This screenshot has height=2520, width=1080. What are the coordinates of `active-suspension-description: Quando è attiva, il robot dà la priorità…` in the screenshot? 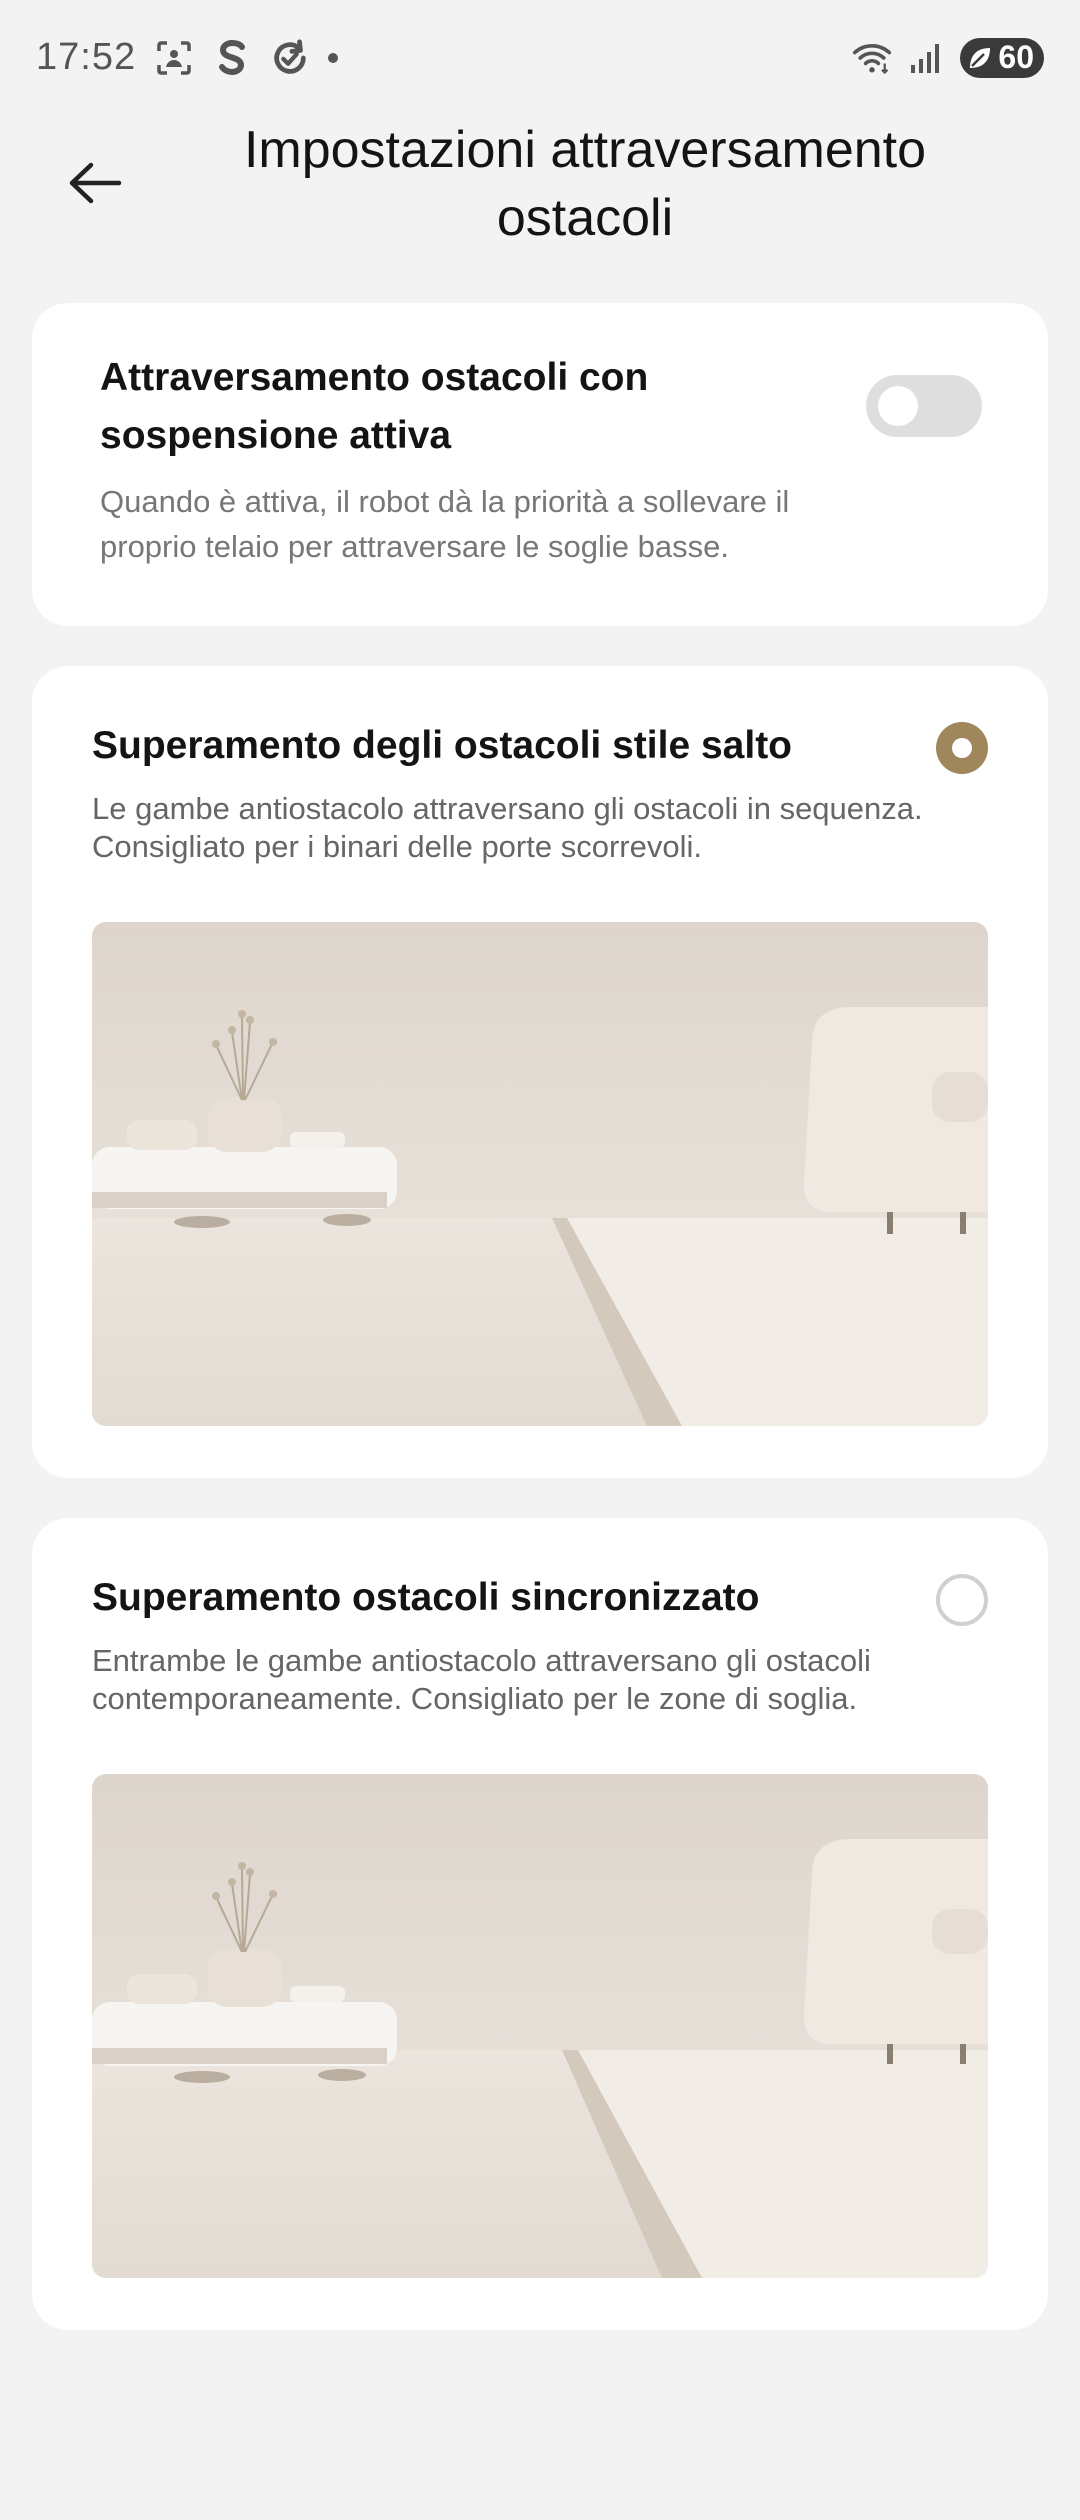 It's located at (445, 524).